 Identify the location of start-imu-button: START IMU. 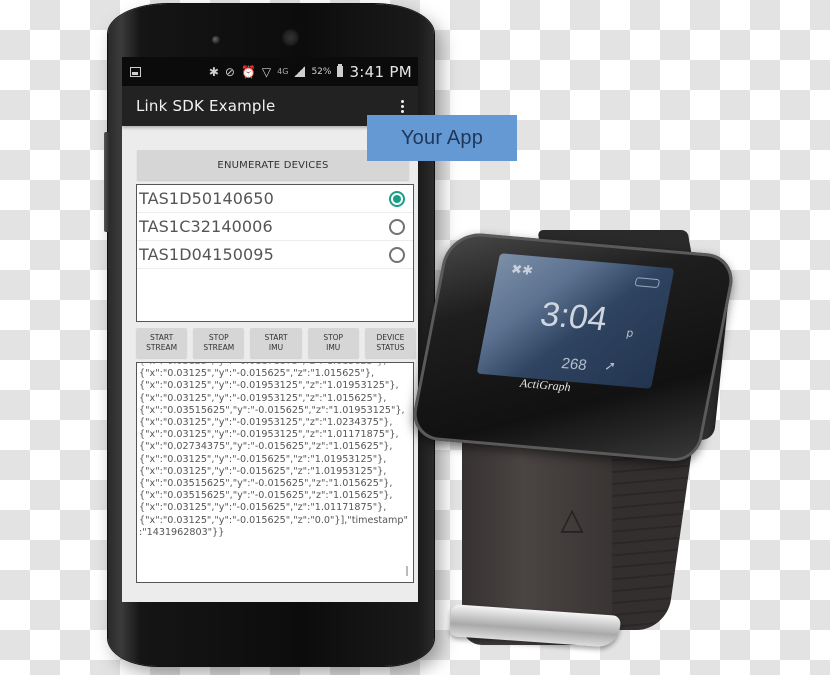
(276, 343).